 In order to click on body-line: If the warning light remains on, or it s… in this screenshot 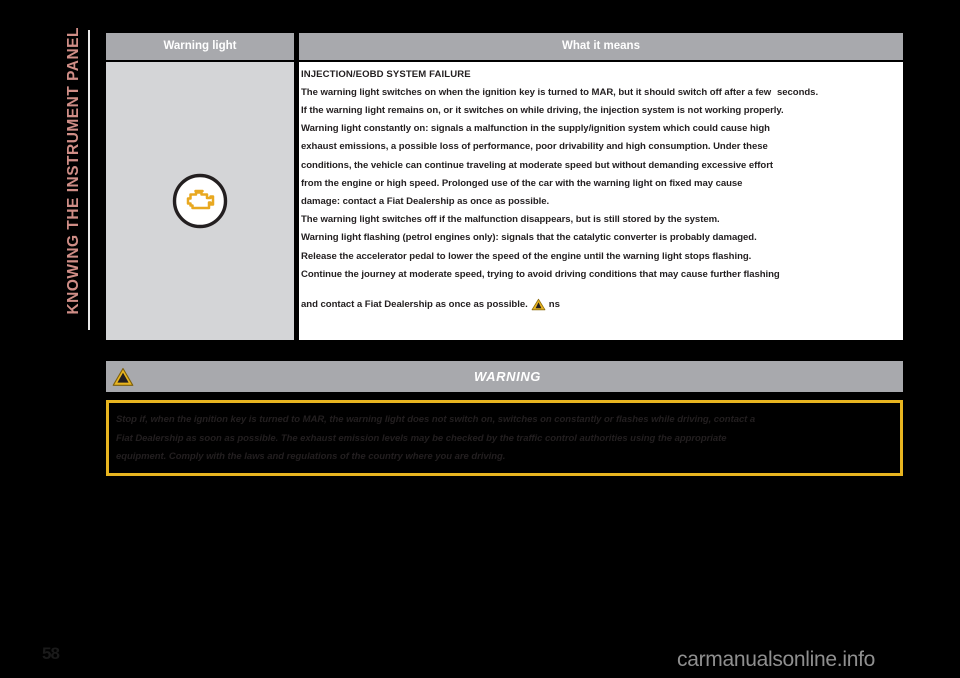, I will do `click(542, 111)`.